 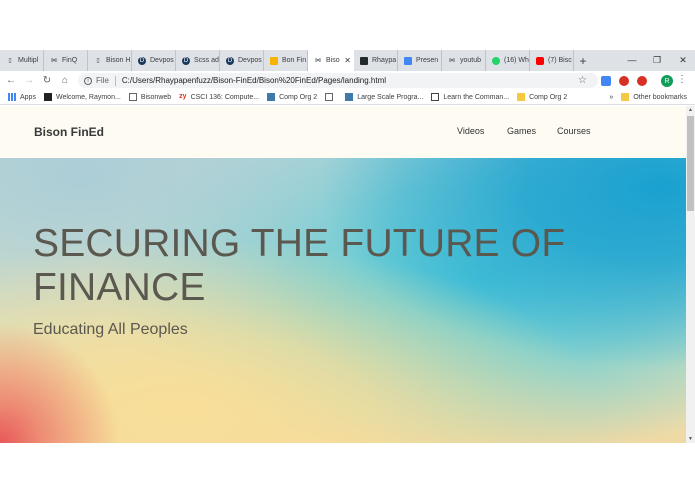 I want to click on translate-extension-icon, so click(x=606, y=81).